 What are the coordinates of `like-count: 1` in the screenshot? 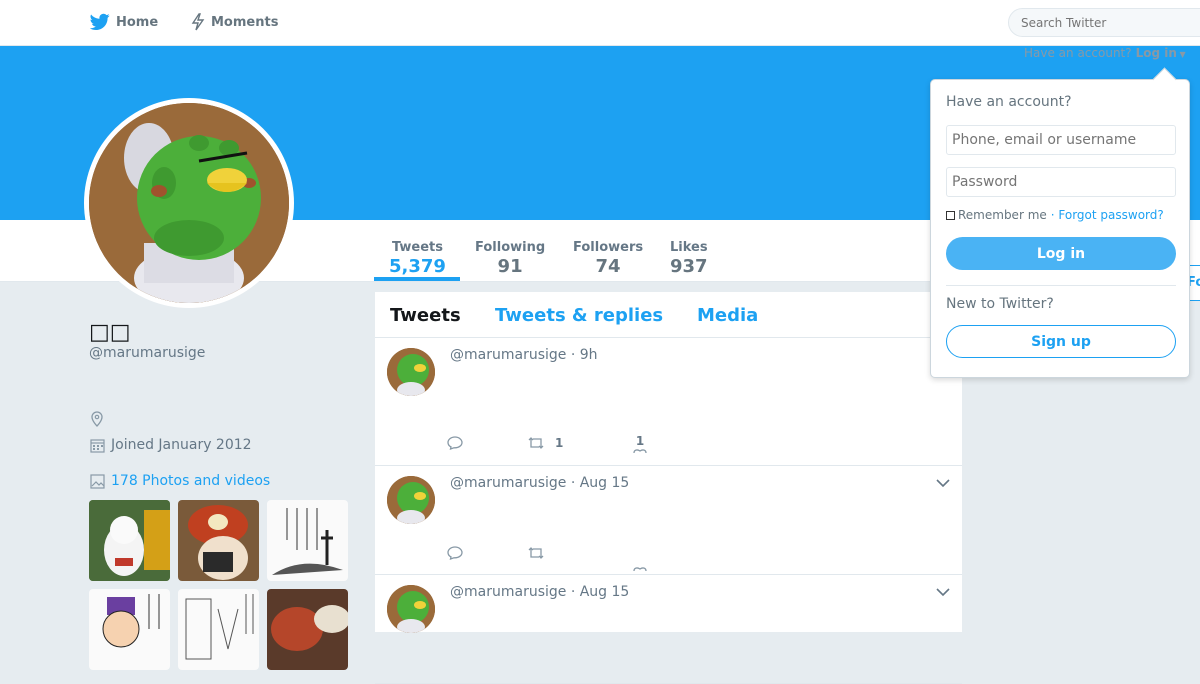 It's located at (640, 441).